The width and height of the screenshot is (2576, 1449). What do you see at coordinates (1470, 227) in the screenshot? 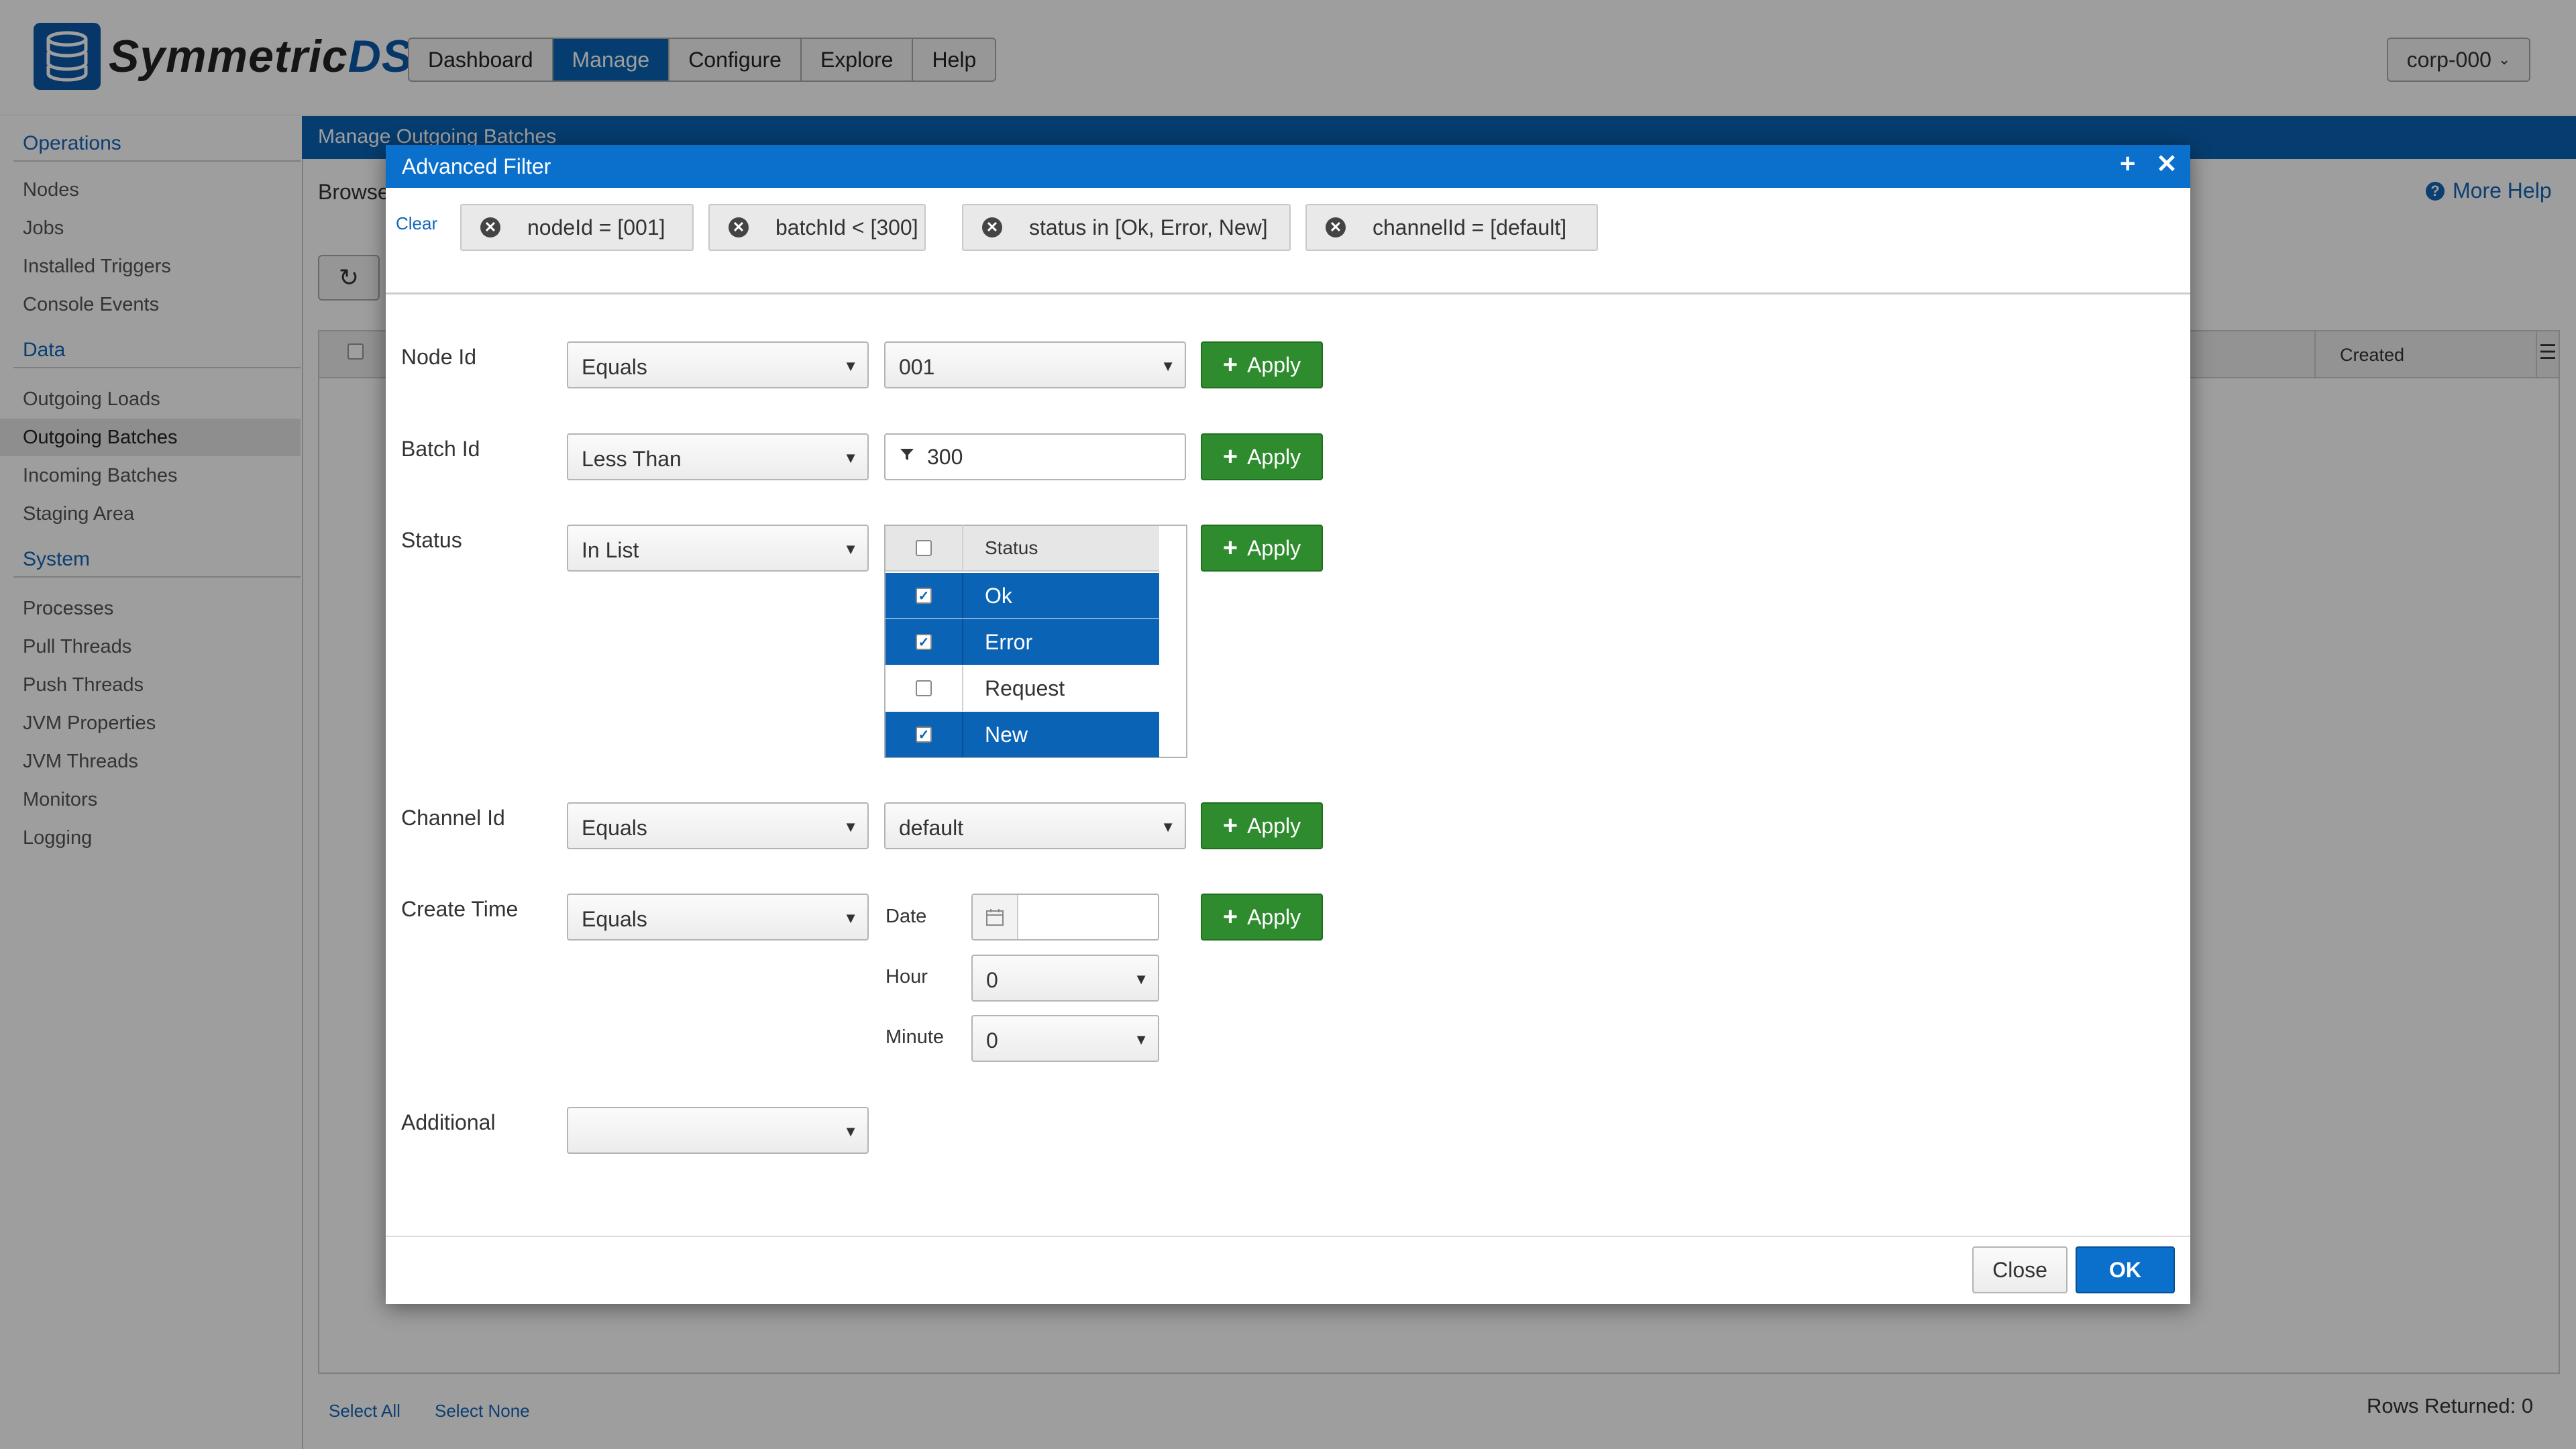
I see `chip-label: channelId = [default]` at bounding box center [1470, 227].